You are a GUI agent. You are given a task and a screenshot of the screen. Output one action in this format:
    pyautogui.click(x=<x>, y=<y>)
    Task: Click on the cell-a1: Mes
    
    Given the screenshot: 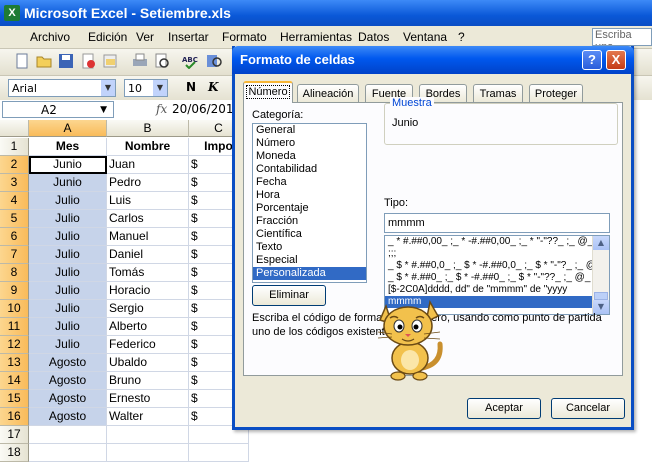 What is the action you would take?
    pyautogui.click(x=68, y=147)
    